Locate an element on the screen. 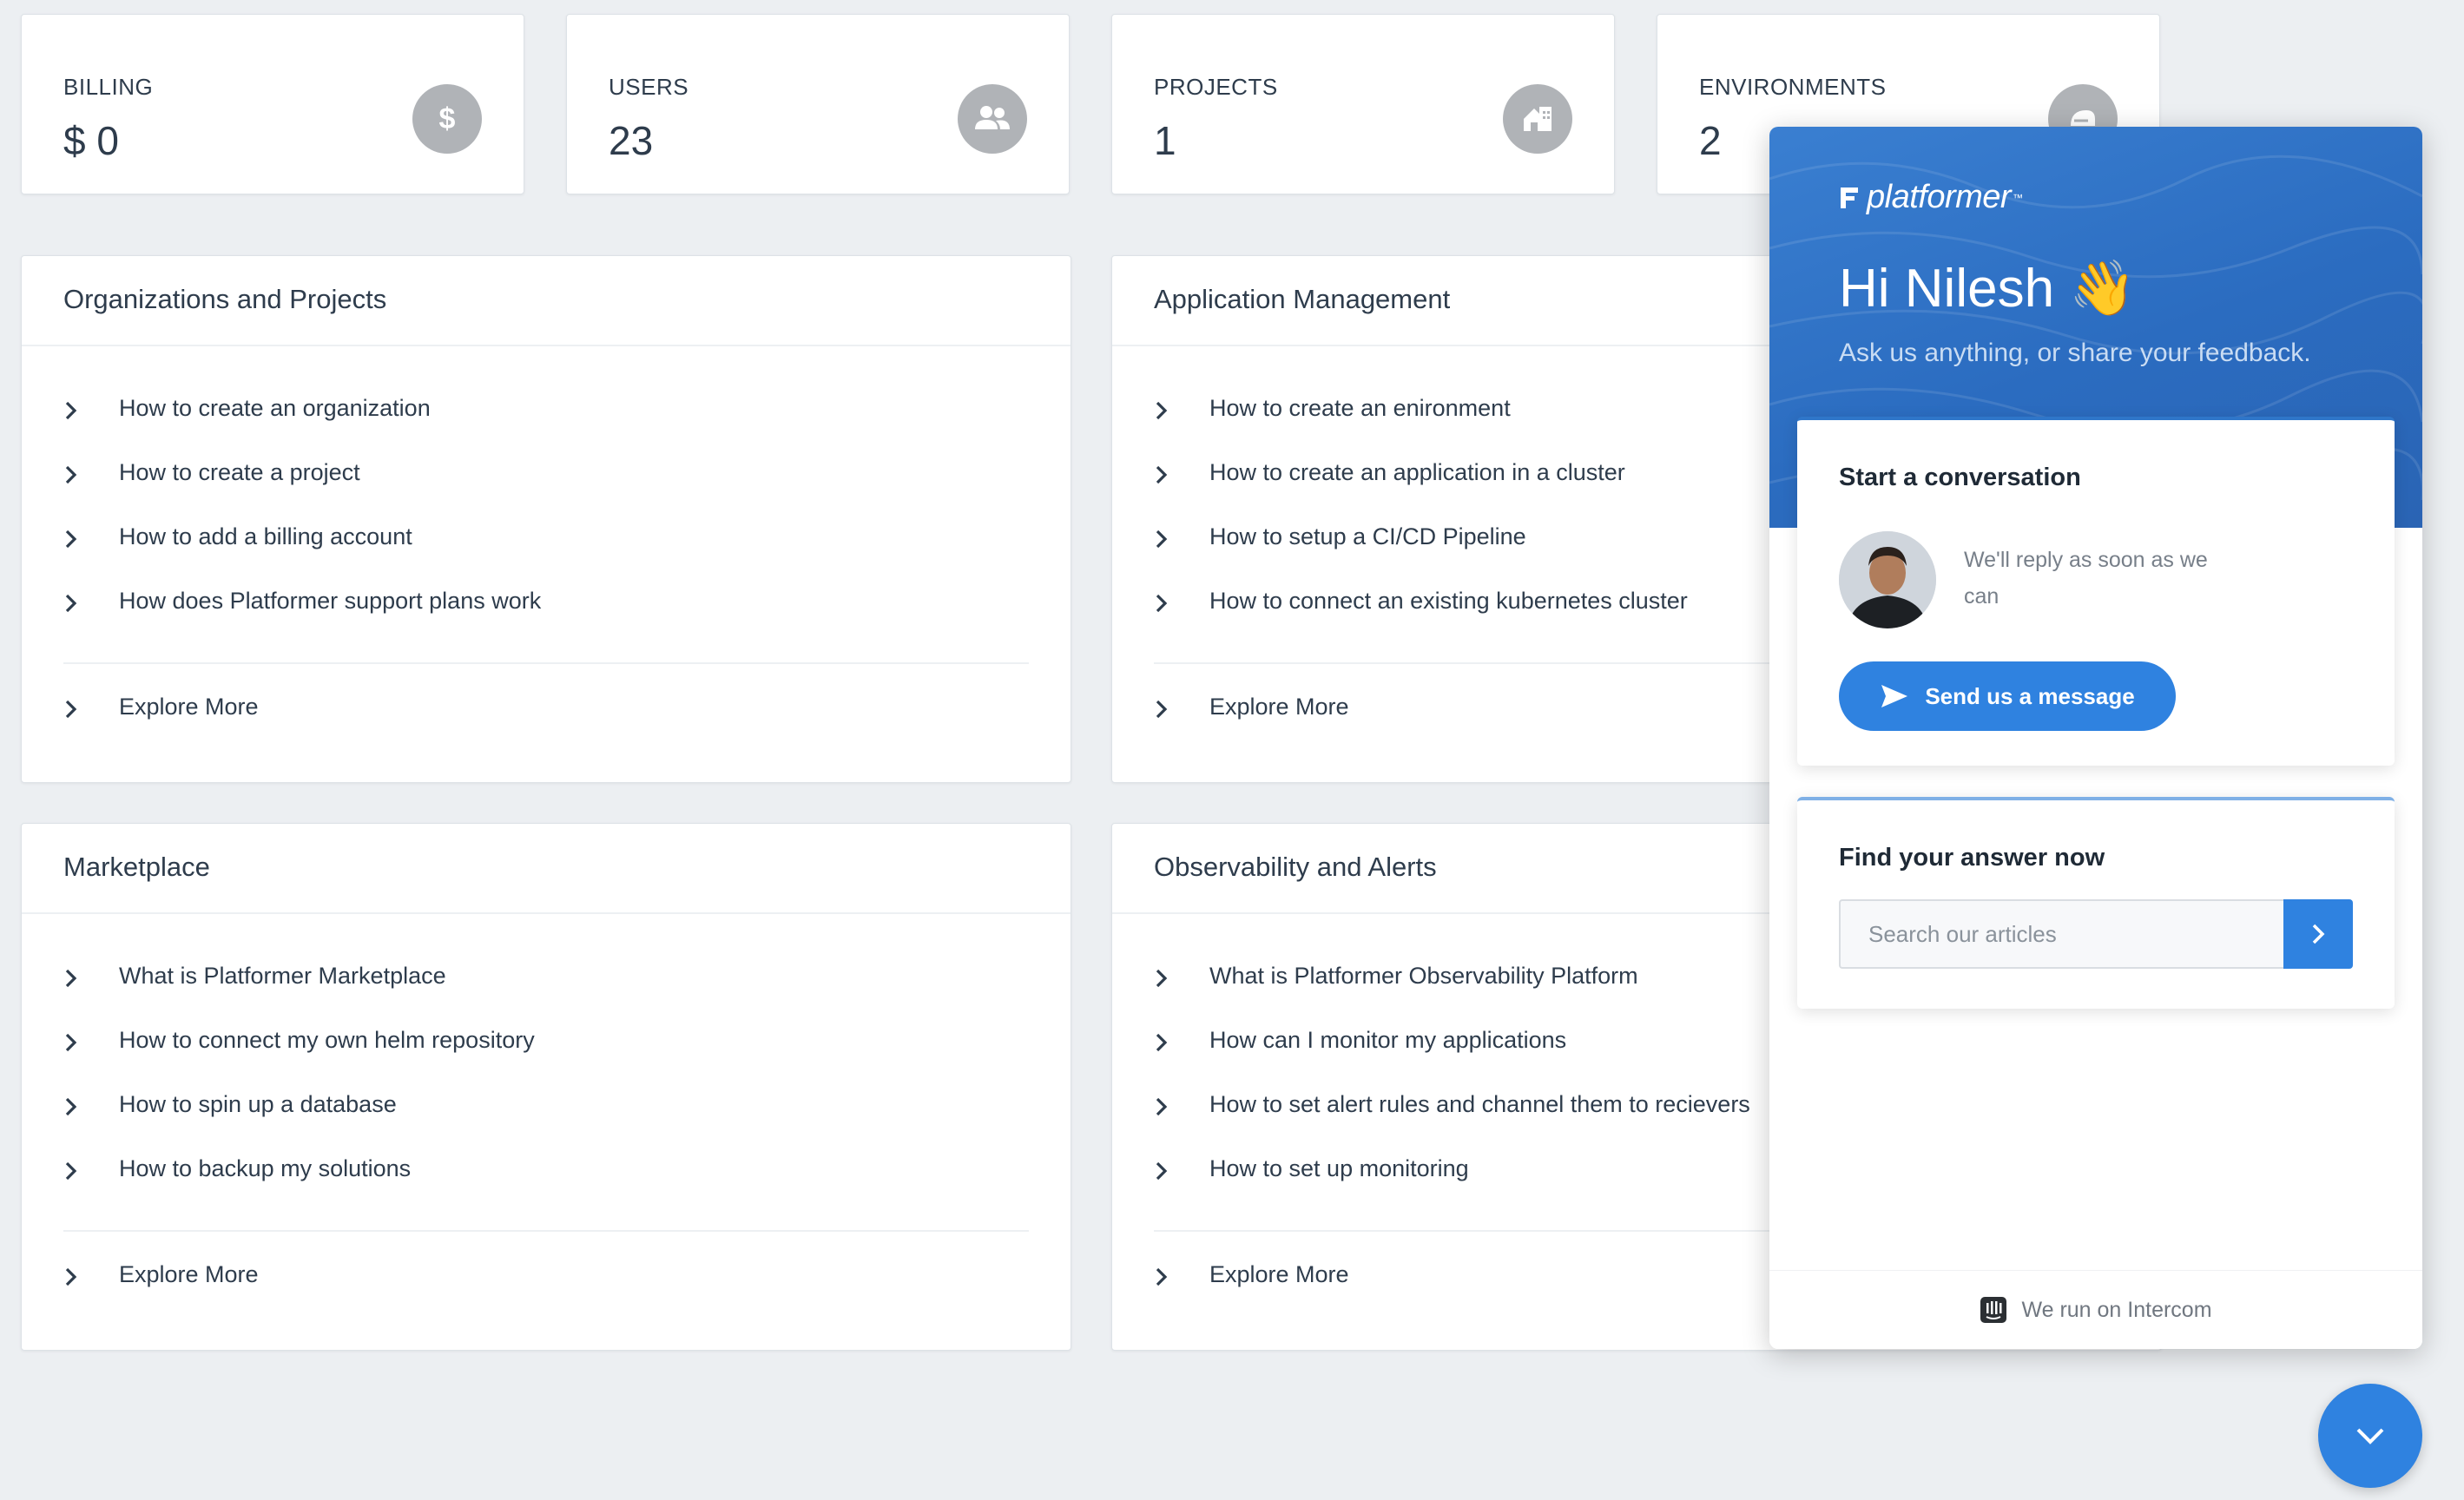  users-label: USERS is located at coordinates (649, 87).